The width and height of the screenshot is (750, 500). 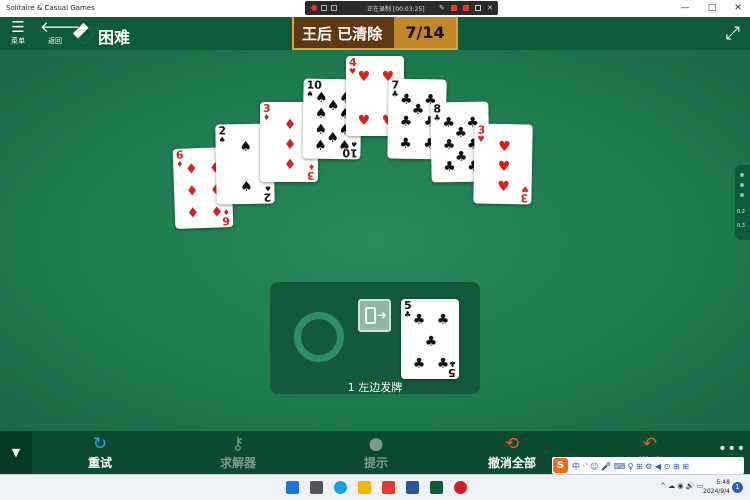 I want to click on card-rank: 2, so click(x=267, y=197).